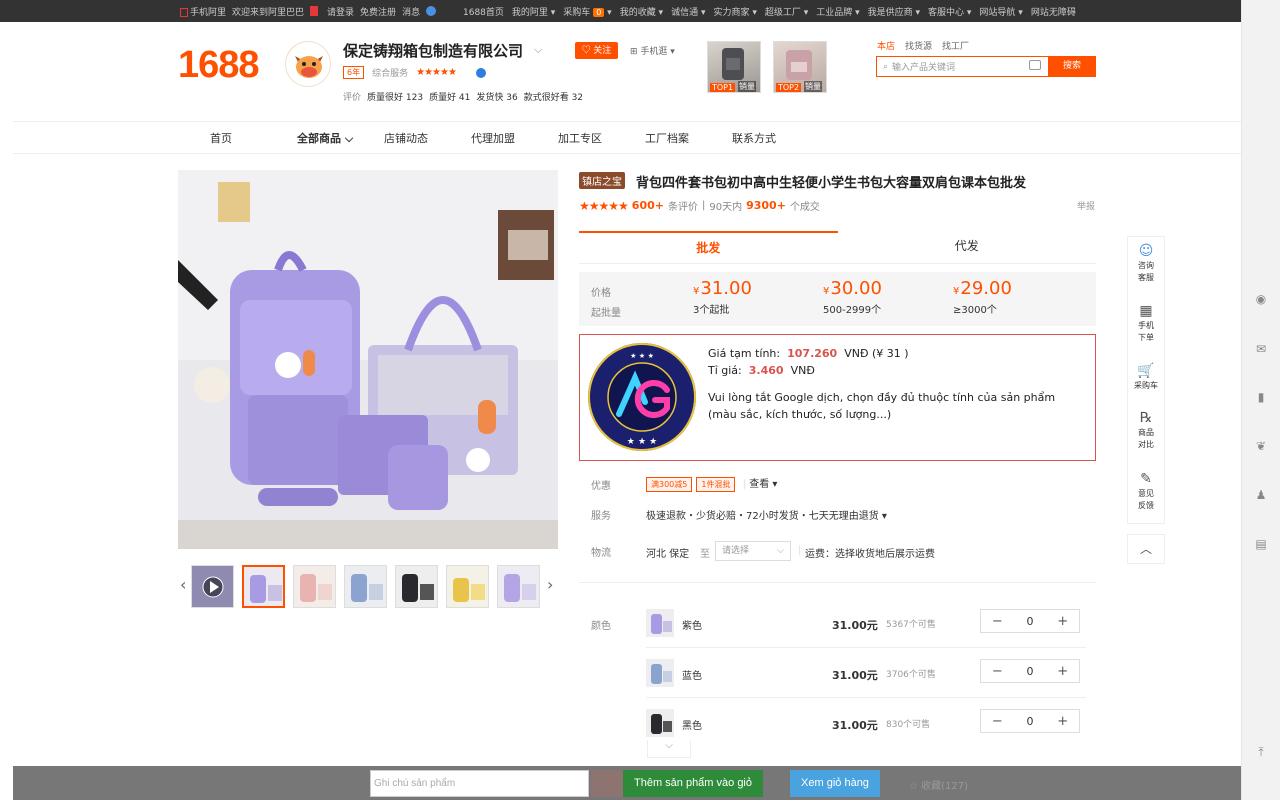 This screenshot has width=1280, height=800. I want to click on product-note-input: Ghi chú sản phẩm, so click(479, 783).